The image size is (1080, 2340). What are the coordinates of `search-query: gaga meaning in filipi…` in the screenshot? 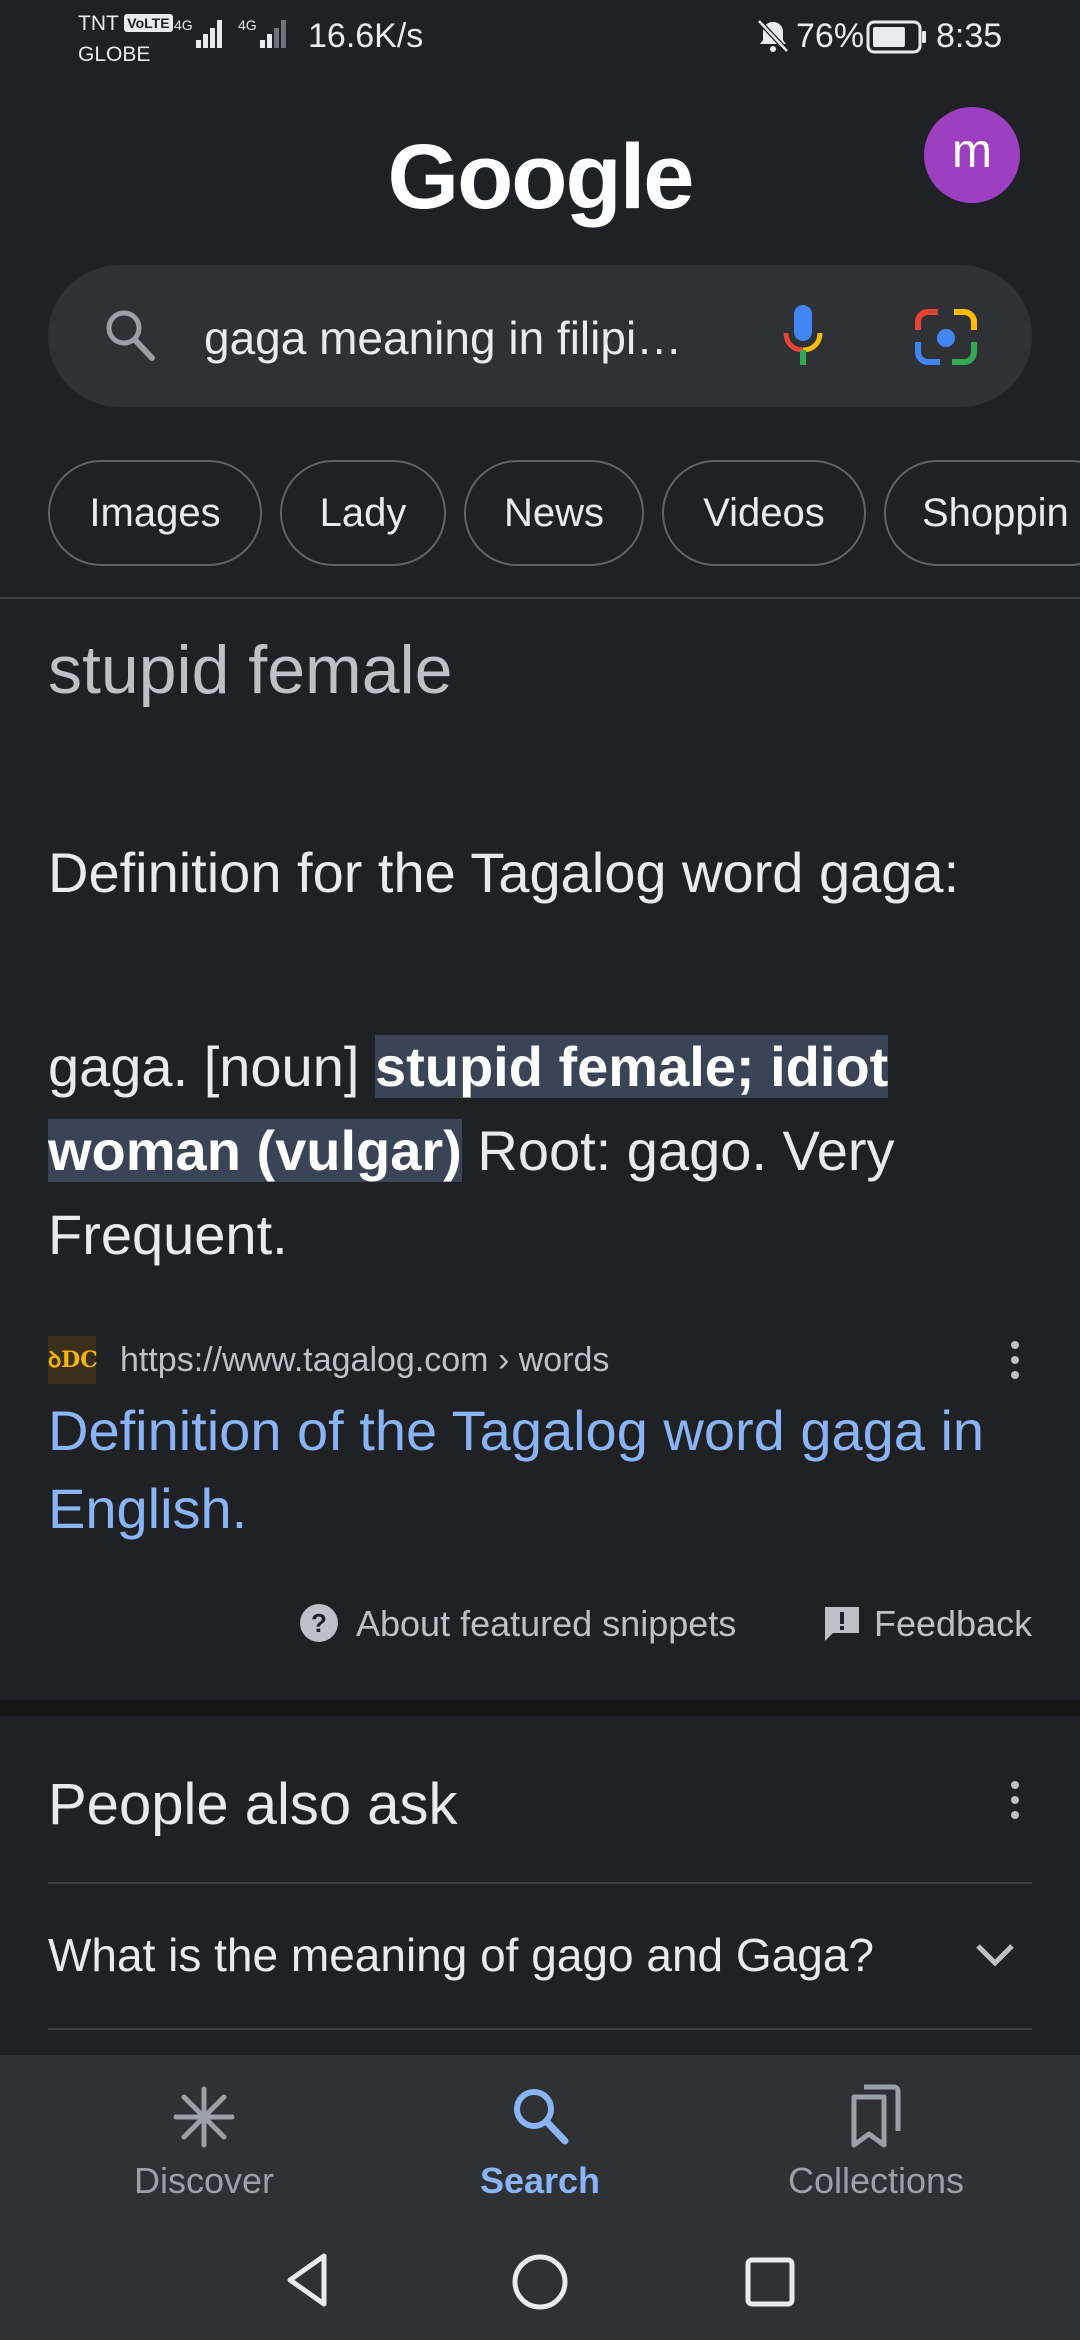 It's located at (464, 338).